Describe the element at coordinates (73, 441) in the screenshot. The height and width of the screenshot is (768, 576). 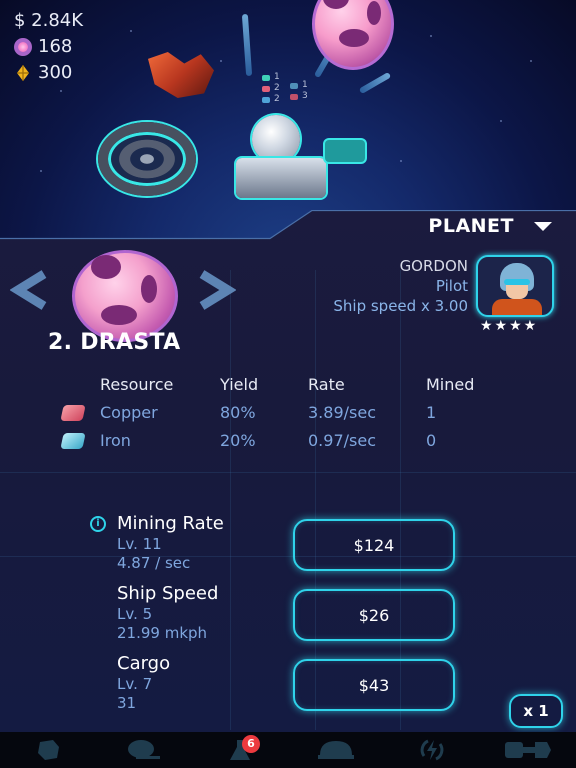
I see `iron-ore-icon` at that location.